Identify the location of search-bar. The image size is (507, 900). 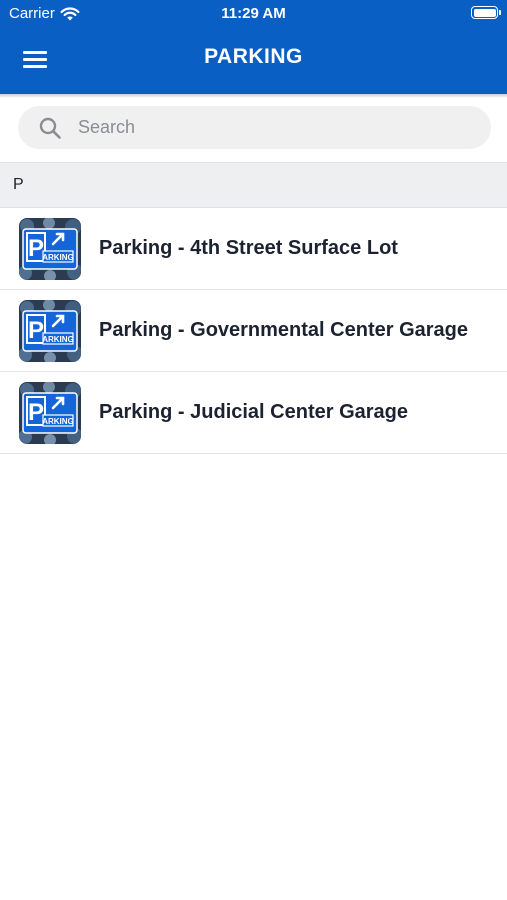
(254, 127).